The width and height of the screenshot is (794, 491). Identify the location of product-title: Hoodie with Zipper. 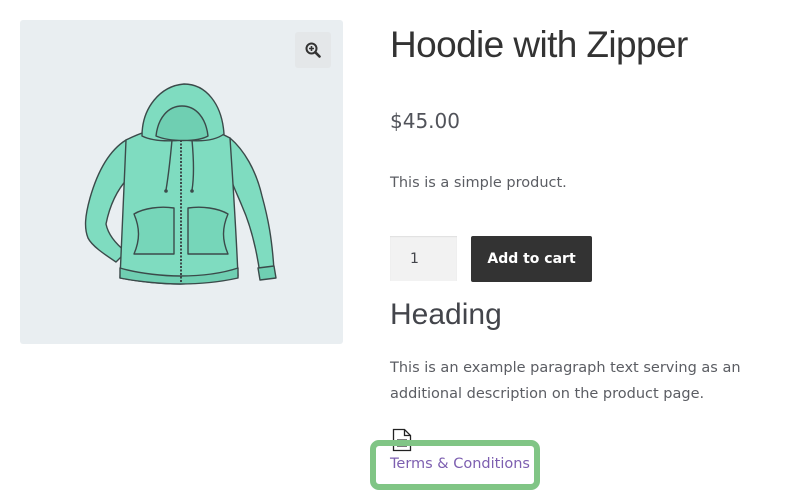
(539, 44).